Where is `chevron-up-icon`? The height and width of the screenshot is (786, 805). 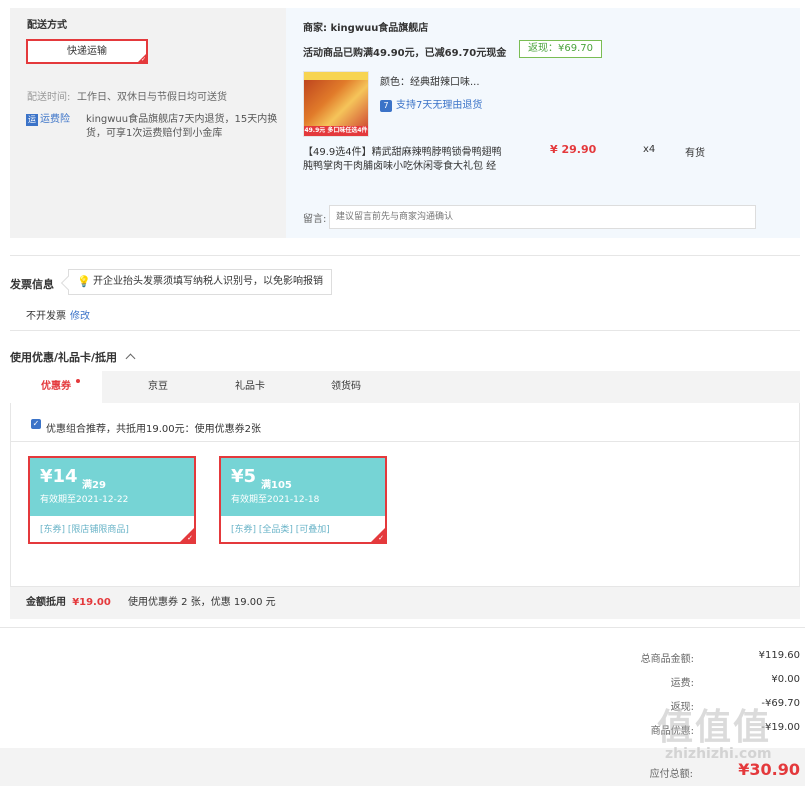 chevron-up-icon is located at coordinates (130, 358).